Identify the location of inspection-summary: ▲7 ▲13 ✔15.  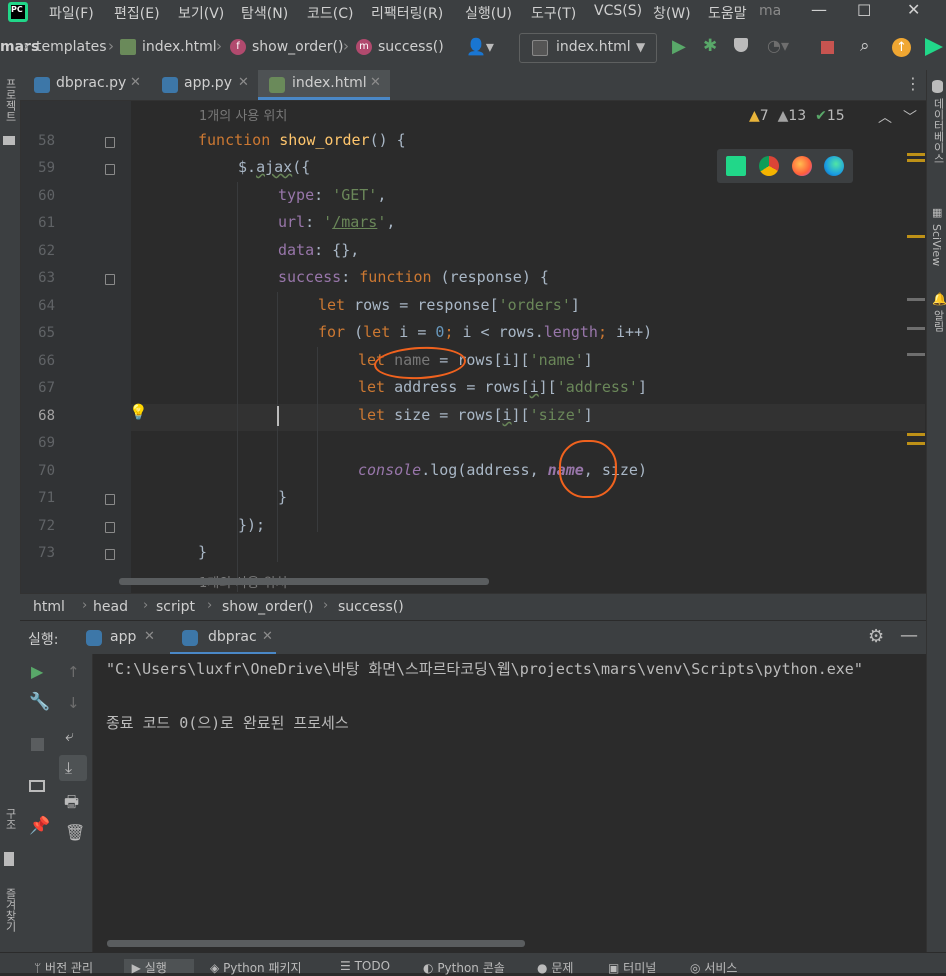
(797, 116).